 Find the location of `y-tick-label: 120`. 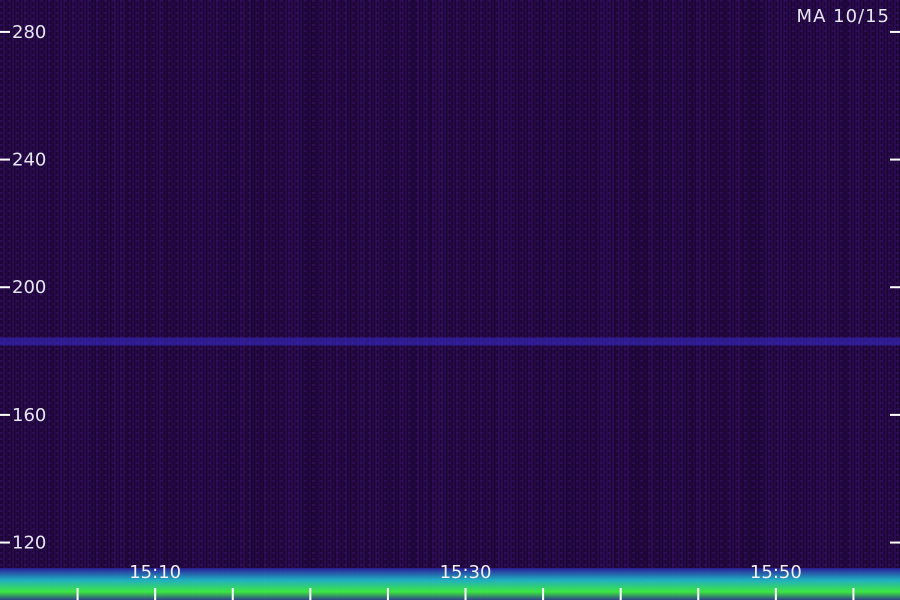

y-tick-label: 120 is located at coordinates (29, 543).